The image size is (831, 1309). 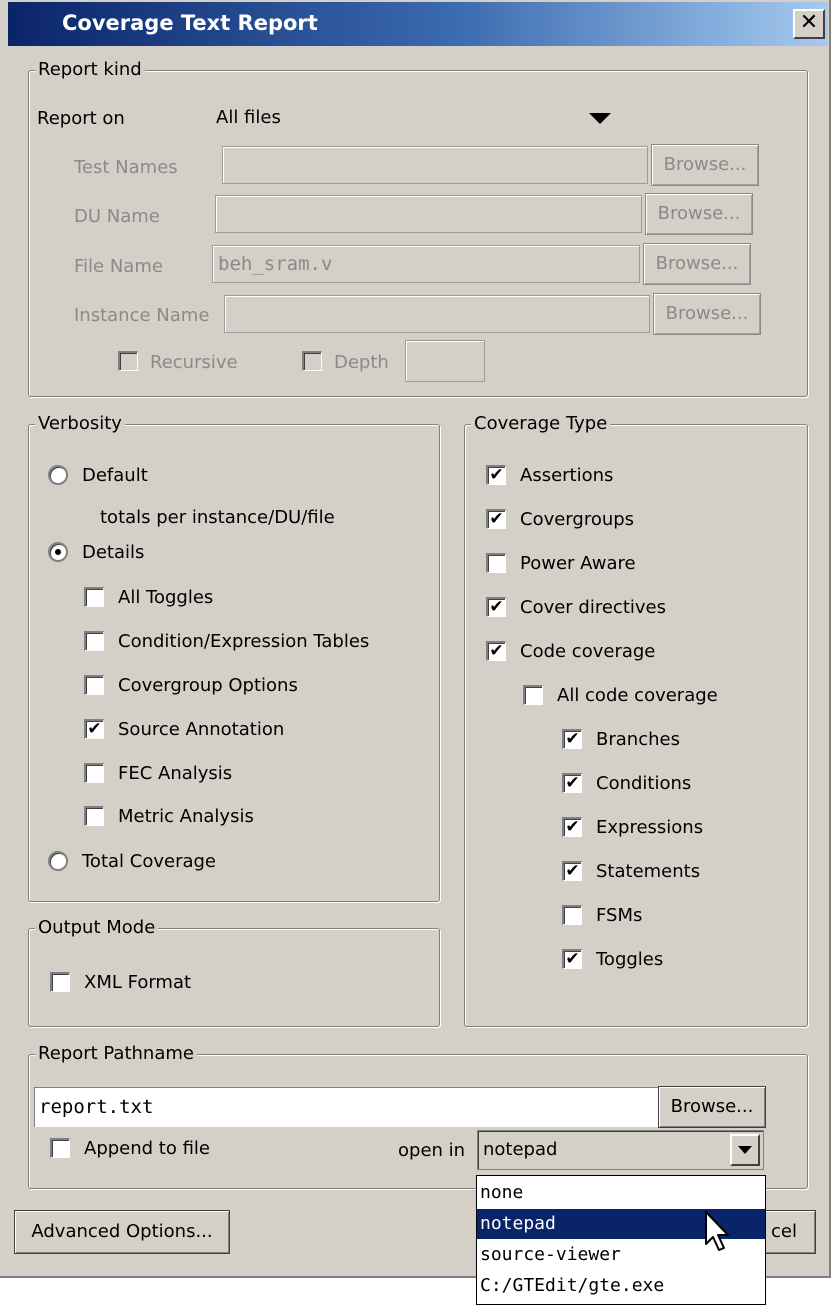 What do you see at coordinates (445, 361) in the screenshot?
I see `depth-input` at bounding box center [445, 361].